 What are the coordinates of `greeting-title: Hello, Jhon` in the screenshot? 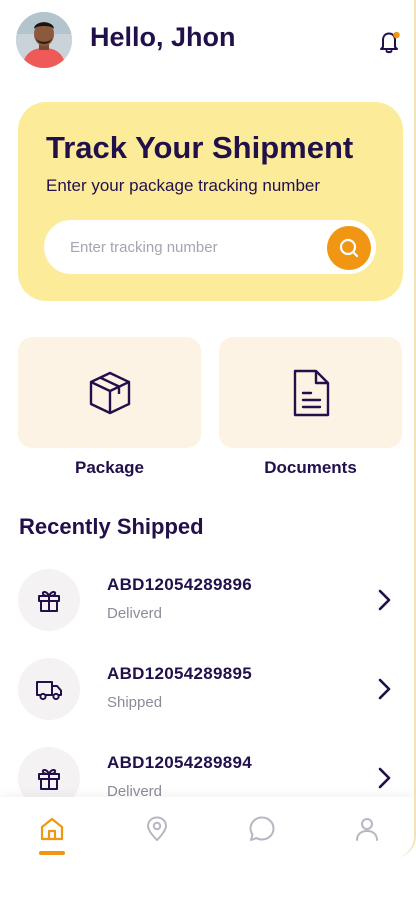 It's located at (163, 37).